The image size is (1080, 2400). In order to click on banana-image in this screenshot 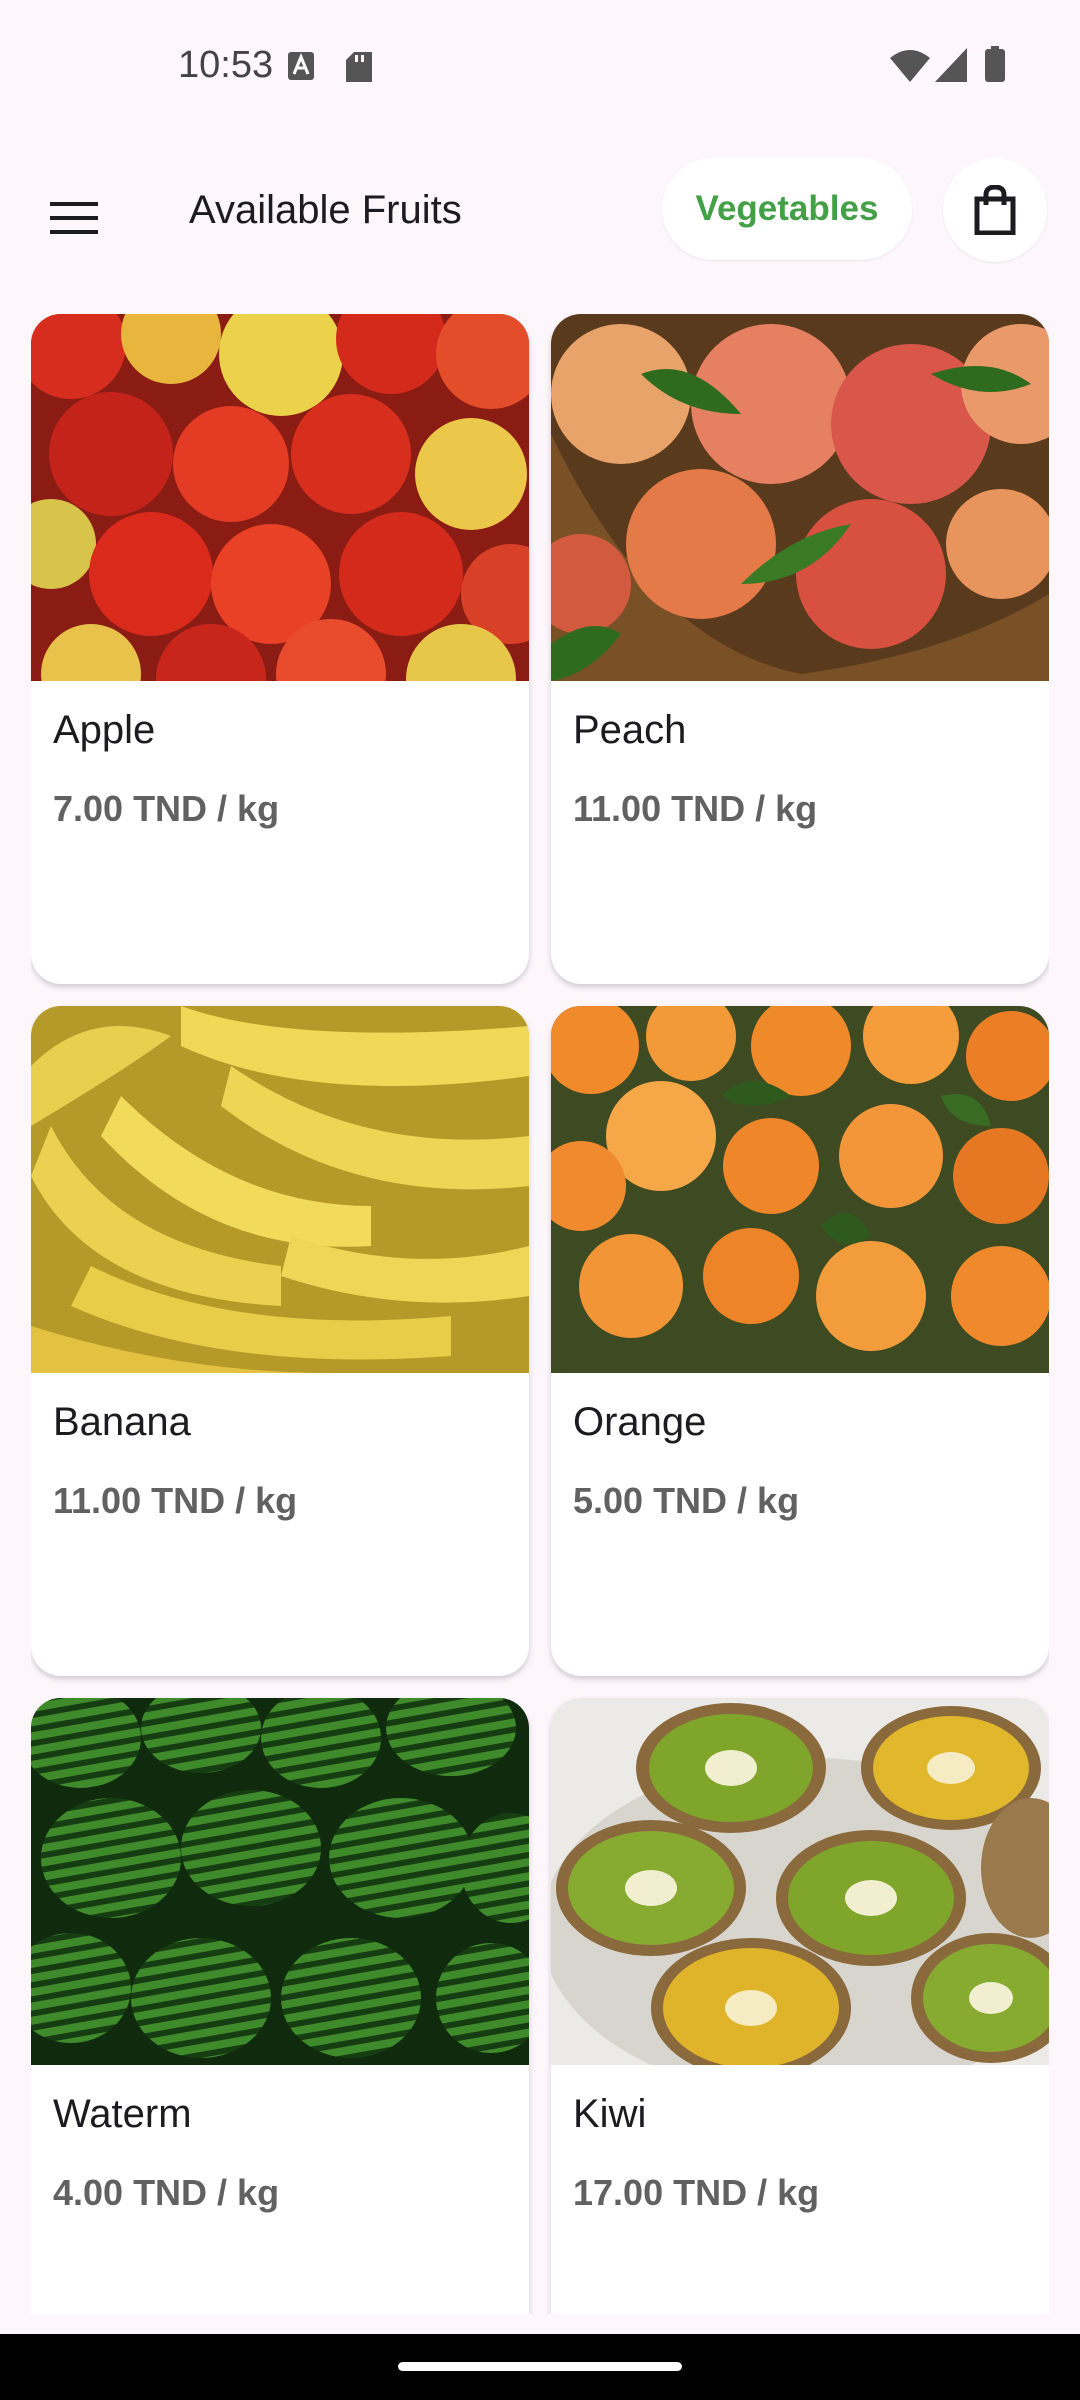, I will do `click(280, 1189)`.